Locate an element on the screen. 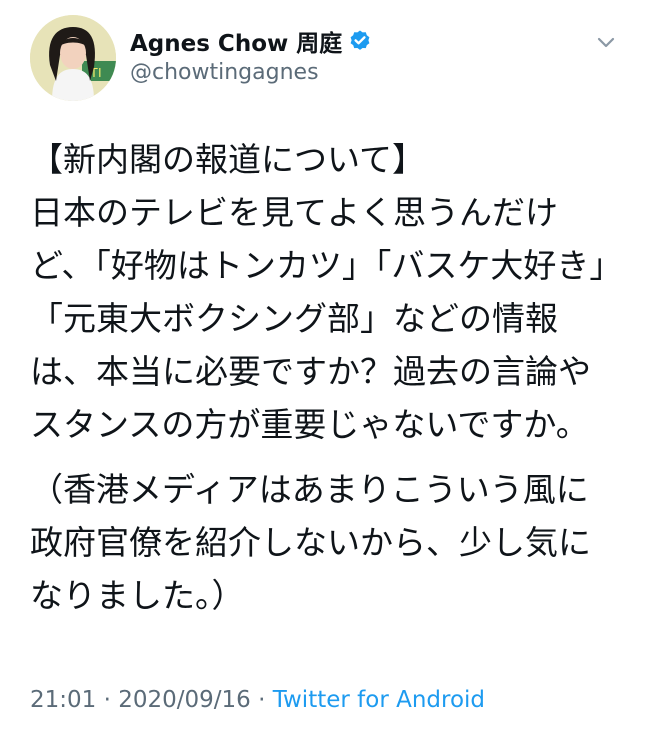 The image size is (645, 736). name-row: Agnes Chow 周庭 is located at coordinates (251, 41).